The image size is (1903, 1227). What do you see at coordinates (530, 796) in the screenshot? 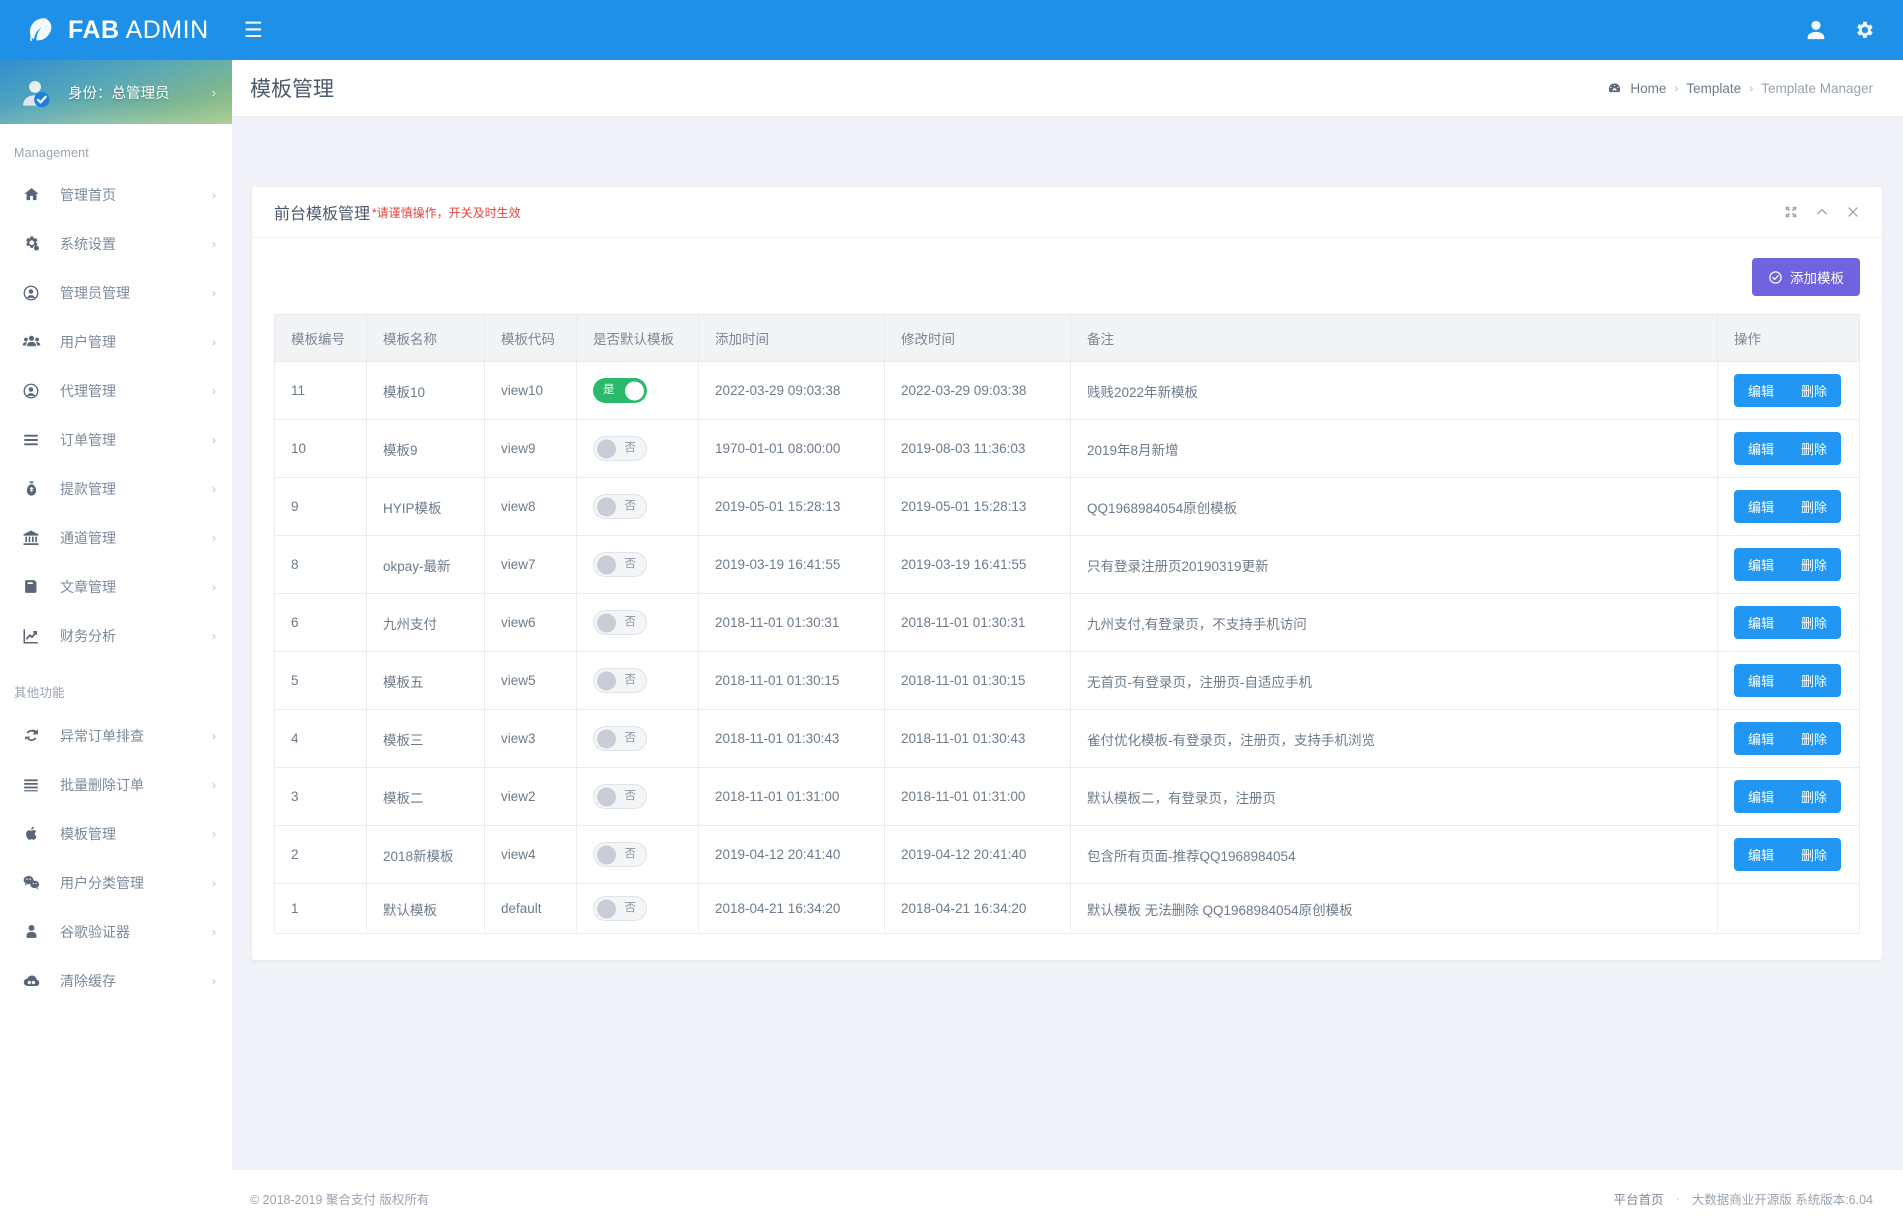
I see `cell-code: view2` at bounding box center [530, 796].